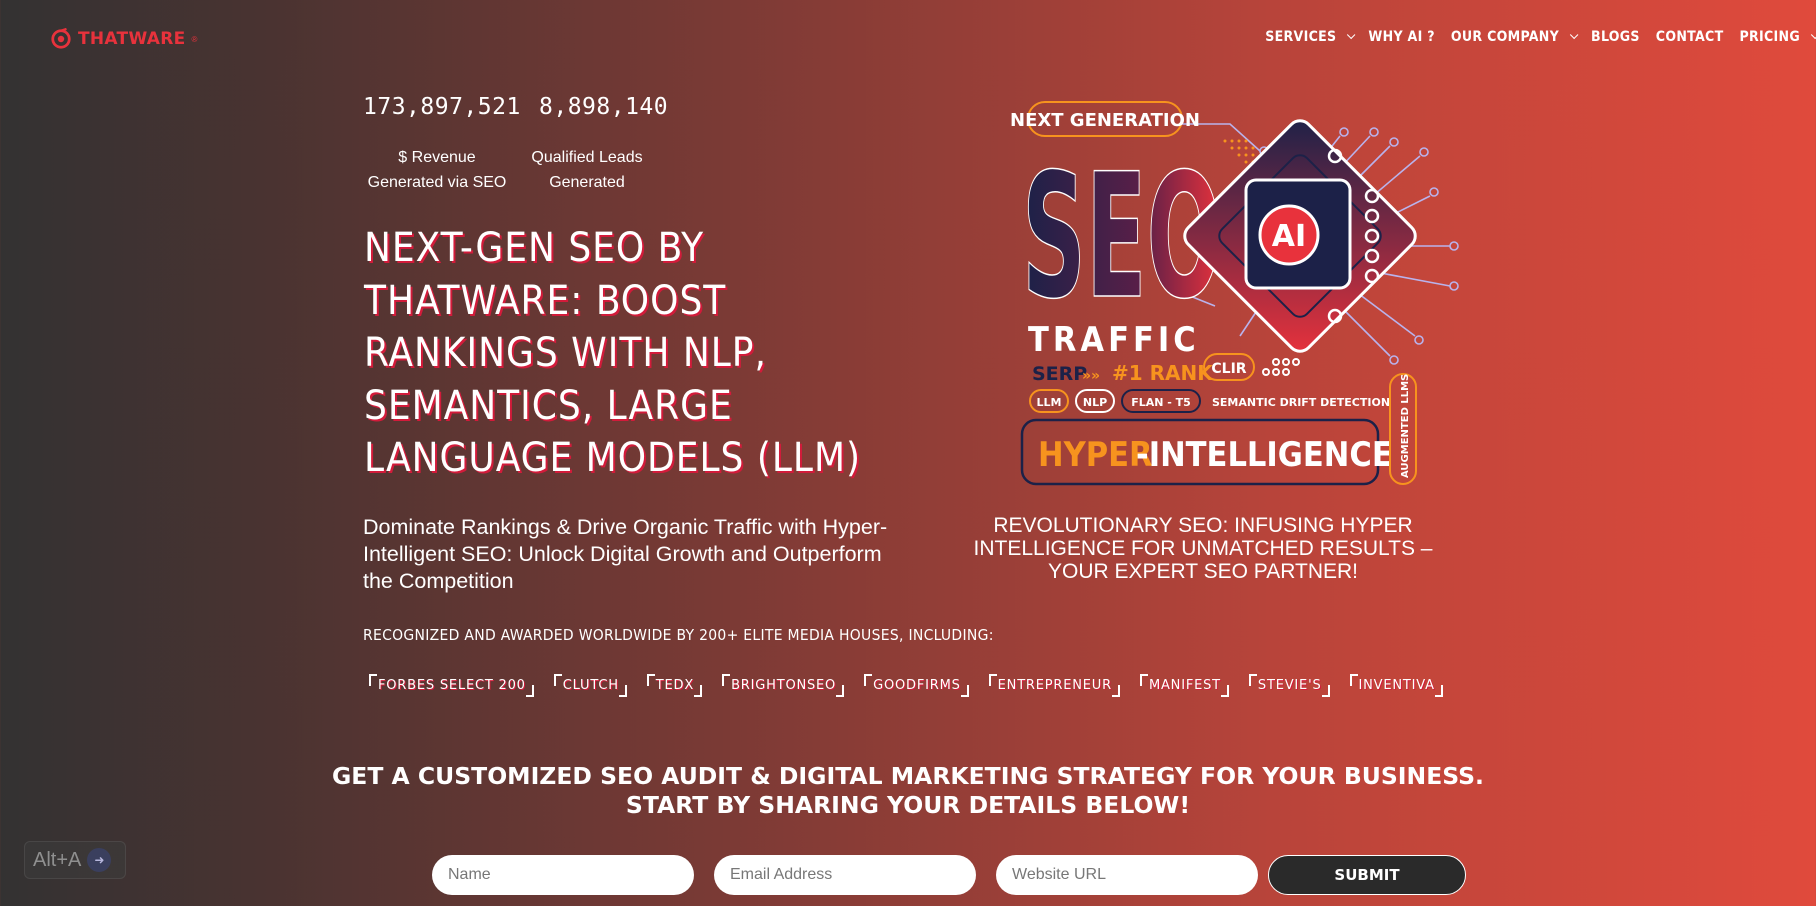  I want to click on alt-a-shortcut-widget: Alt+A ➜, so click(75, 860).